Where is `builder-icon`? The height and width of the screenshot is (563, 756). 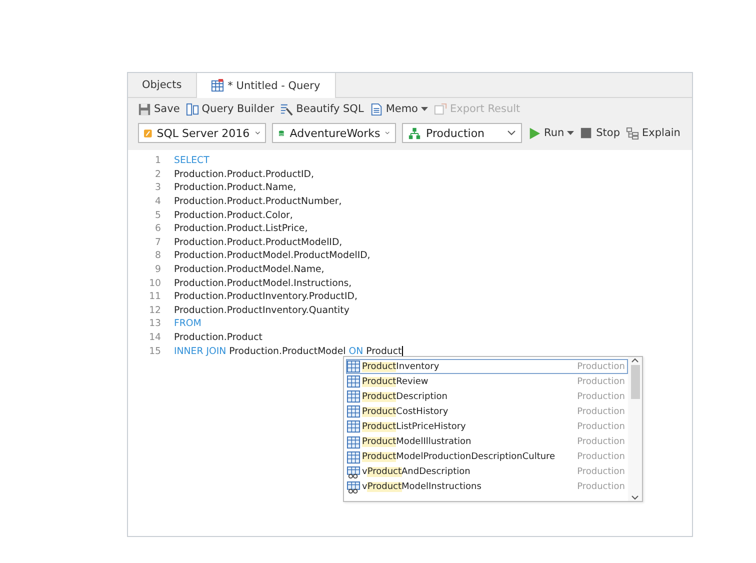 builder-icon is located at coordinates (192, 109).